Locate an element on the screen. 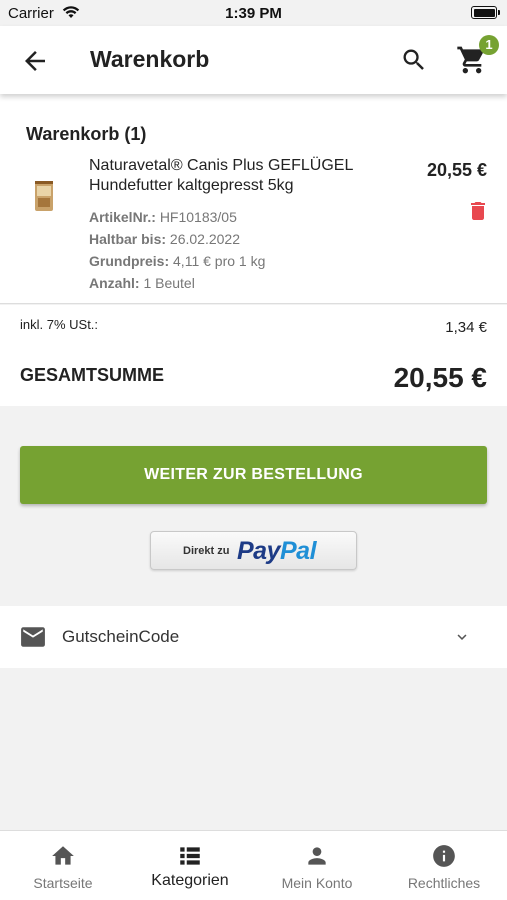 The image size is (507, 900). list-icon is located at coordinates (190, 856).